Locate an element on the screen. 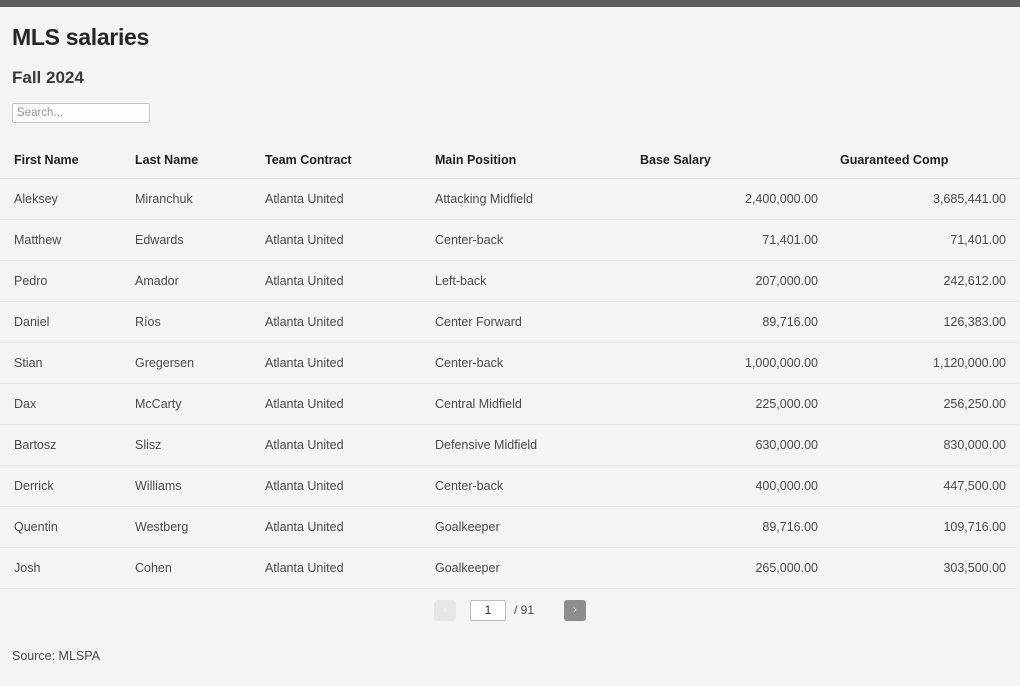 The height and width of the screenshot is (686, 1020). cell-main-position: Center Forward is located at coordinates (537, 322).